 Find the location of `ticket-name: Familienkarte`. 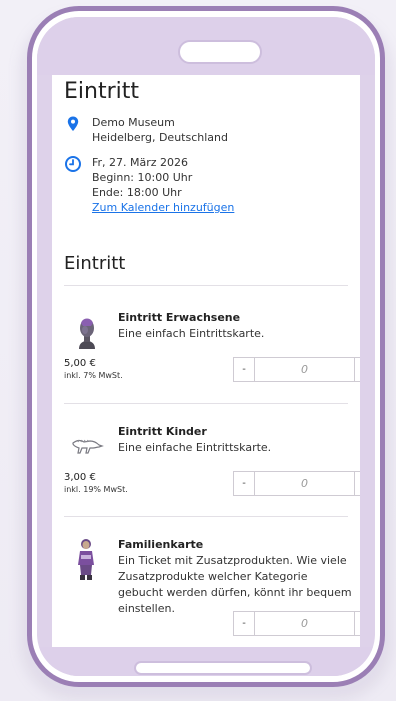

ticket-name: Familienkarte is located at coordinates (161, 544).